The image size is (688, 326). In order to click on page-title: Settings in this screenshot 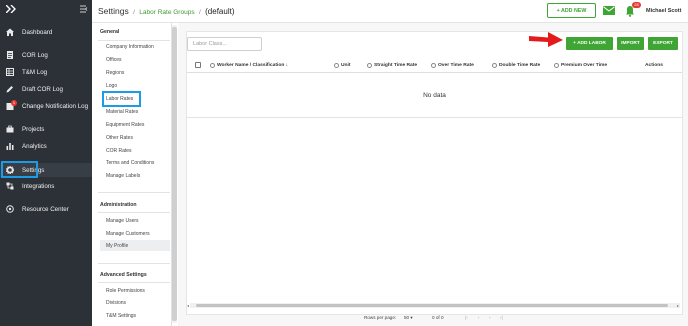, I will do `click(113, 11)`.